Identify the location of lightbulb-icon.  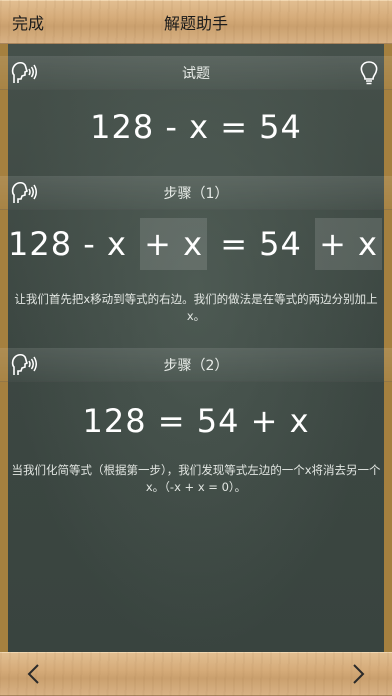
(369, 73).